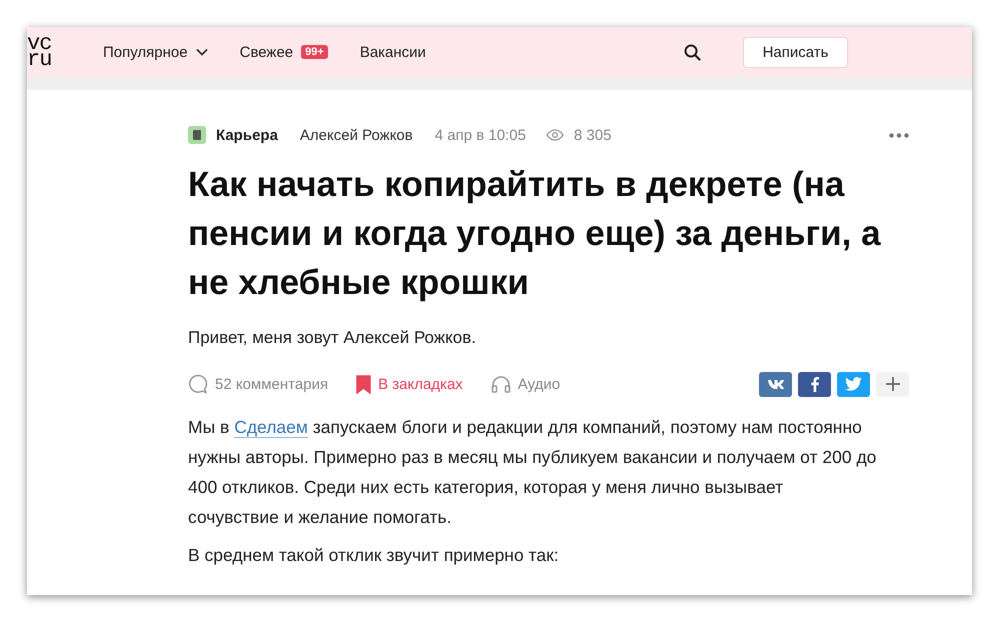 The image size is (1000, 623). Describe the element at coordinates (555, 135) in the screenshot. I see `eye-icon` at that location.